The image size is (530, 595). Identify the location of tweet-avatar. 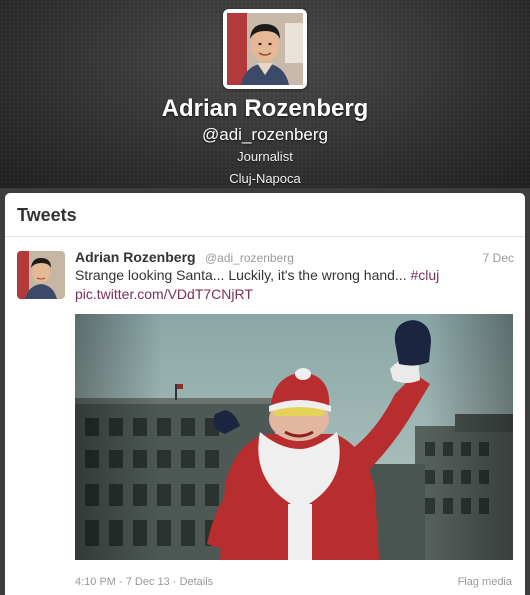
(41, 275).